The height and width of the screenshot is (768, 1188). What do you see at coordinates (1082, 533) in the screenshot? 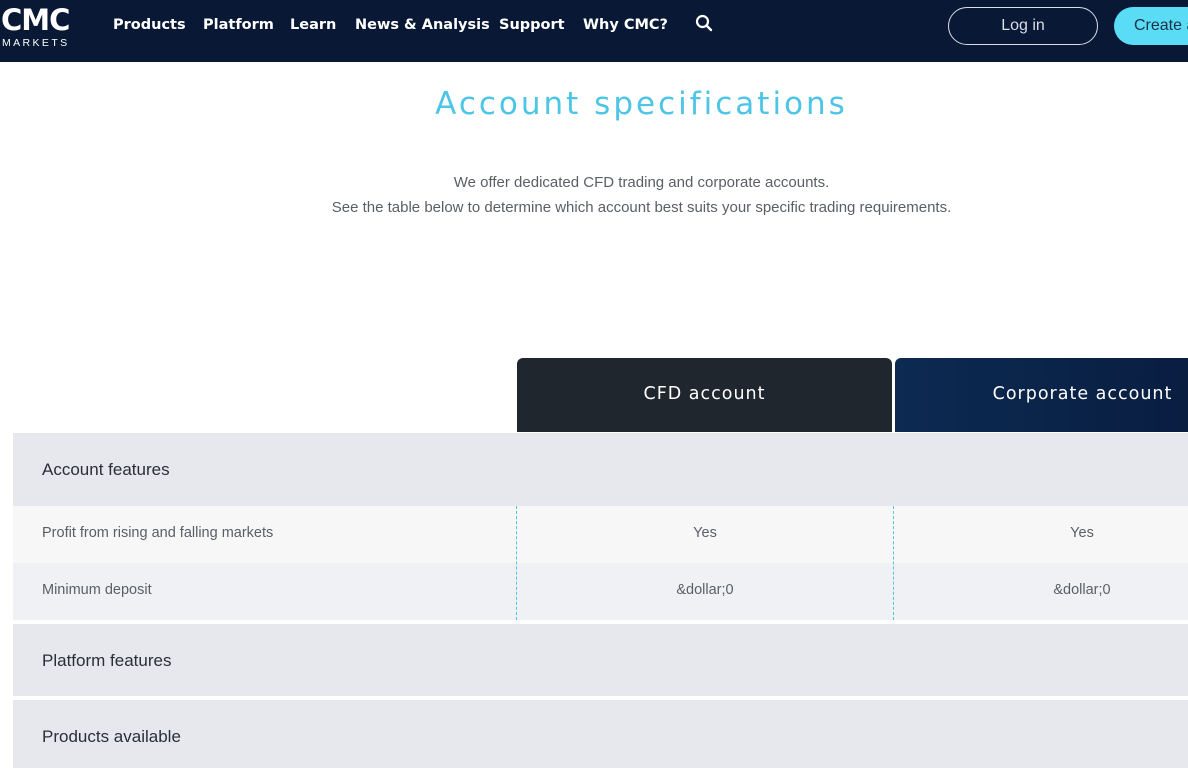
I see `cell-corporate-value: Yes` at bounding box center [1082, 533].